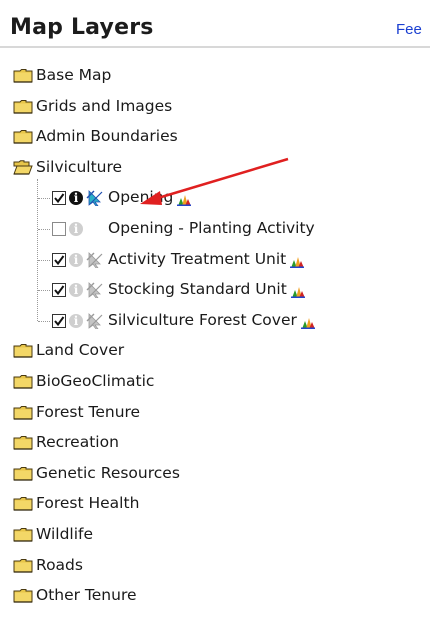 This screenshot has height=621, width=430. I want to click on folder-label: Silviculture, so click(79, 167).